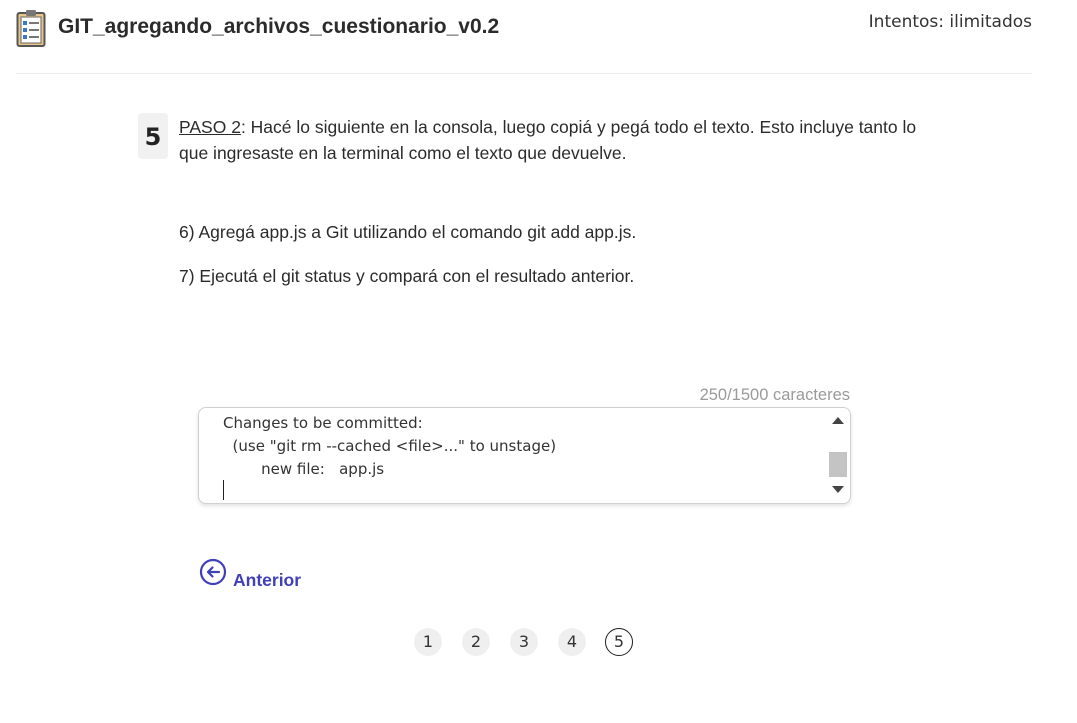 The height and width of the screenshot is (723, 1077). Describe the element at coordinates (267, 580) in the screenshot. I see `previous-button-label: Anterior` at that location.